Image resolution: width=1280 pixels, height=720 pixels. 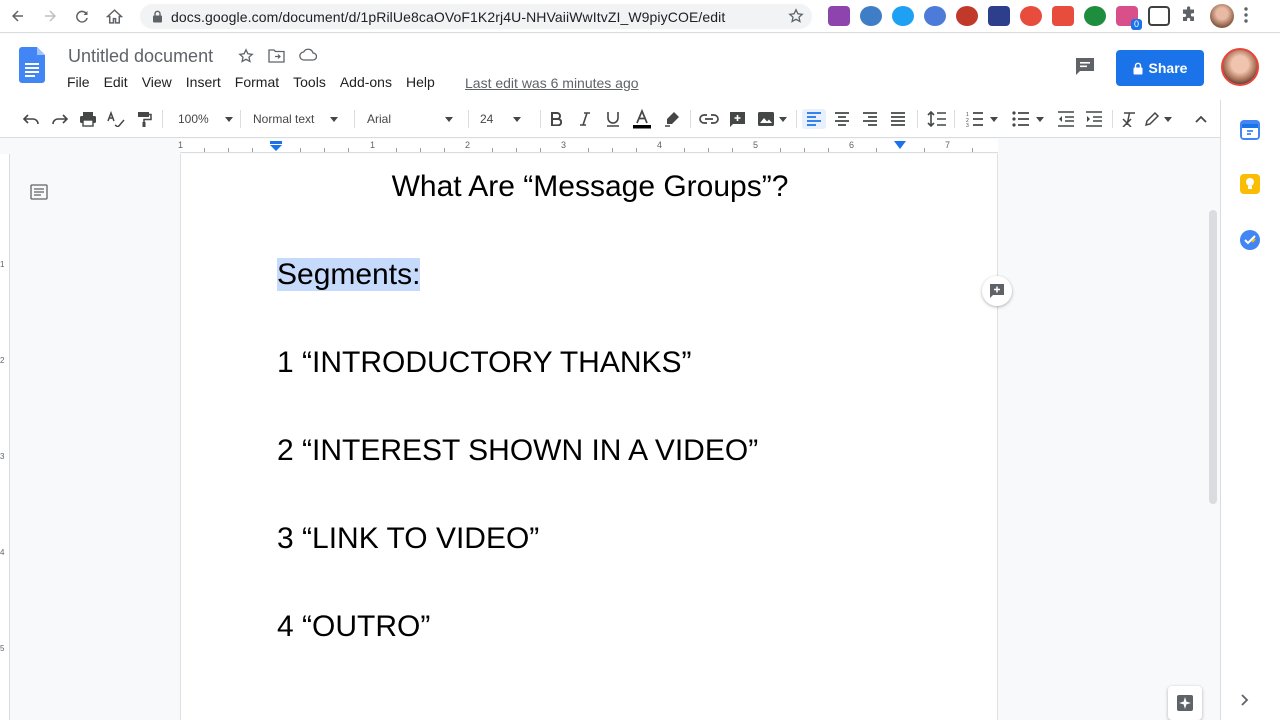 I want to click on reload-icon, so click(x=82, y=16).